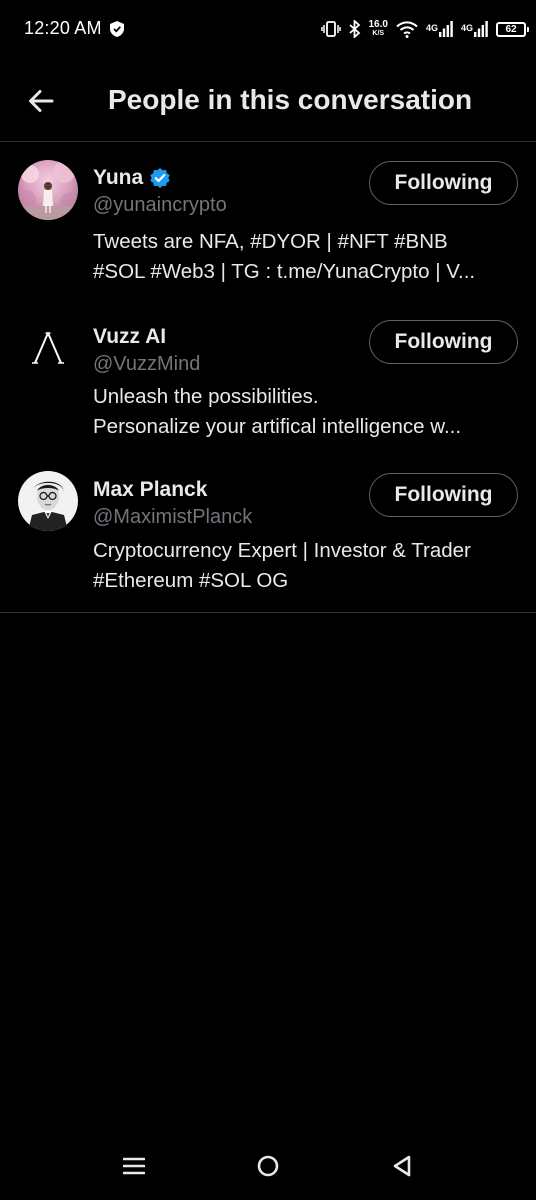 The image size is (536, 1200). I want to click on shield-icon, so click(117, 29).